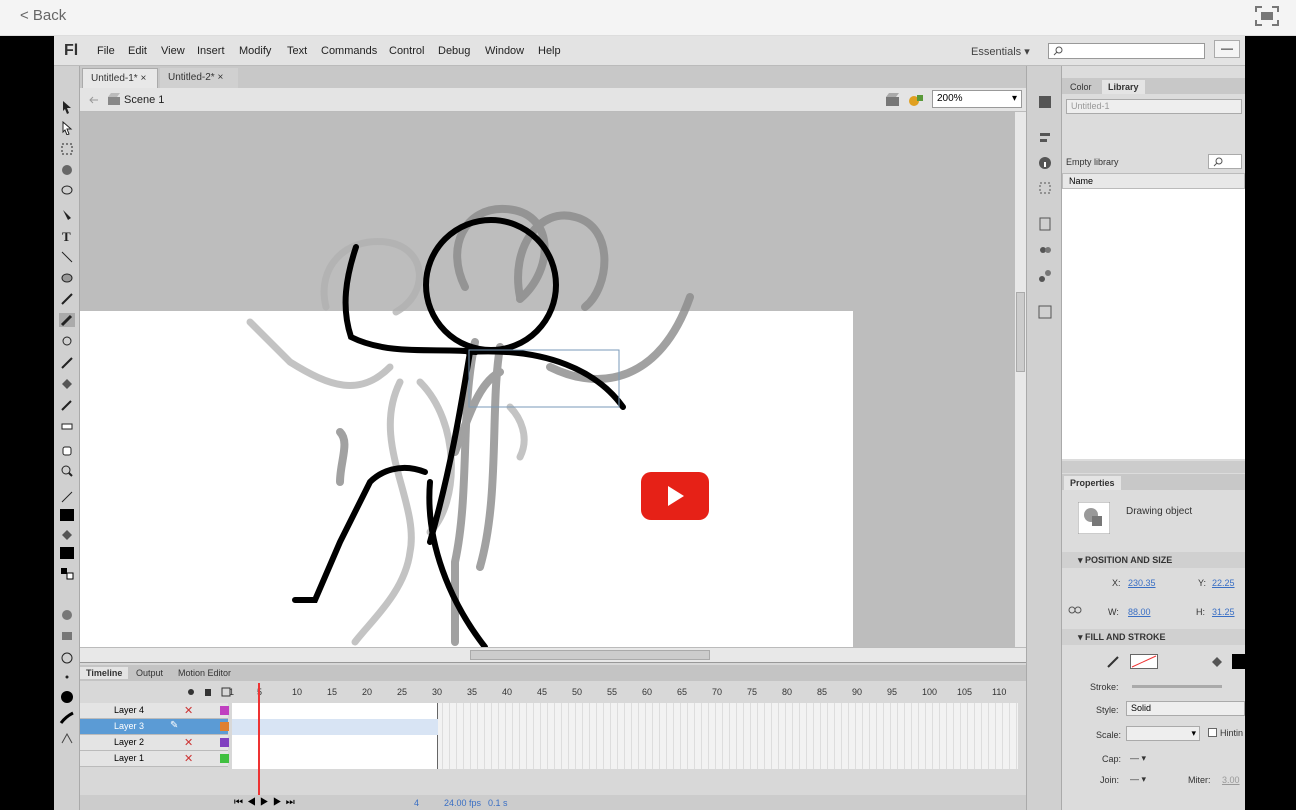  Describe the element at coordinates (675, 496) in the screenshot. I see `youtube-play-button` at that location.